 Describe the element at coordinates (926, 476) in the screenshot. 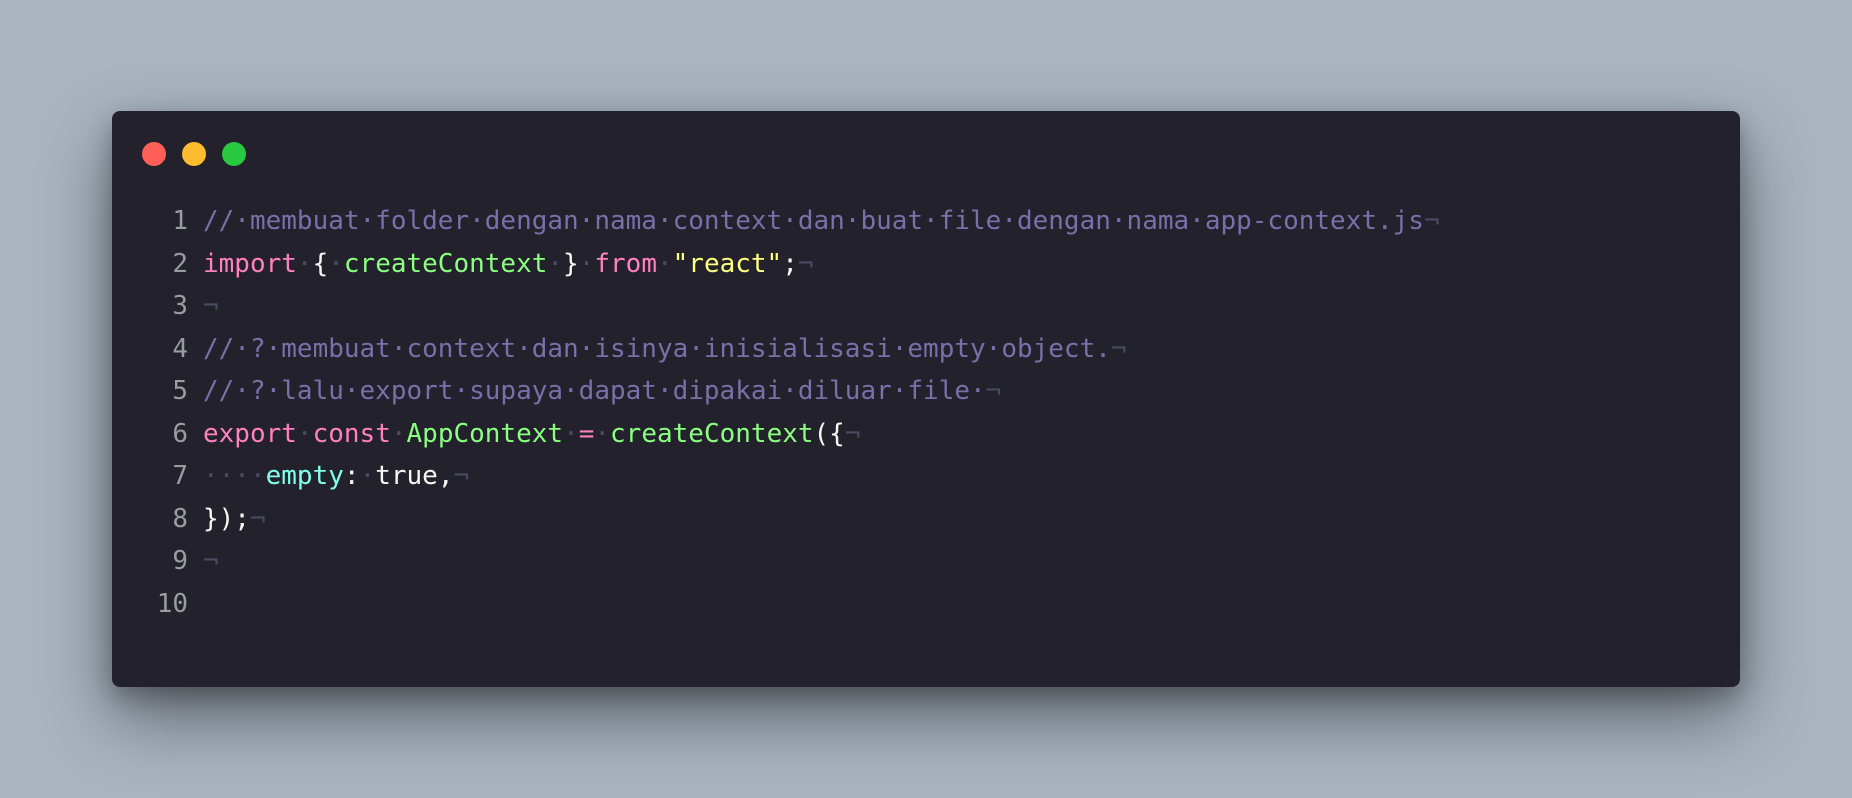

I see `code-line: 7 ····empty:·true,¬` at that location.